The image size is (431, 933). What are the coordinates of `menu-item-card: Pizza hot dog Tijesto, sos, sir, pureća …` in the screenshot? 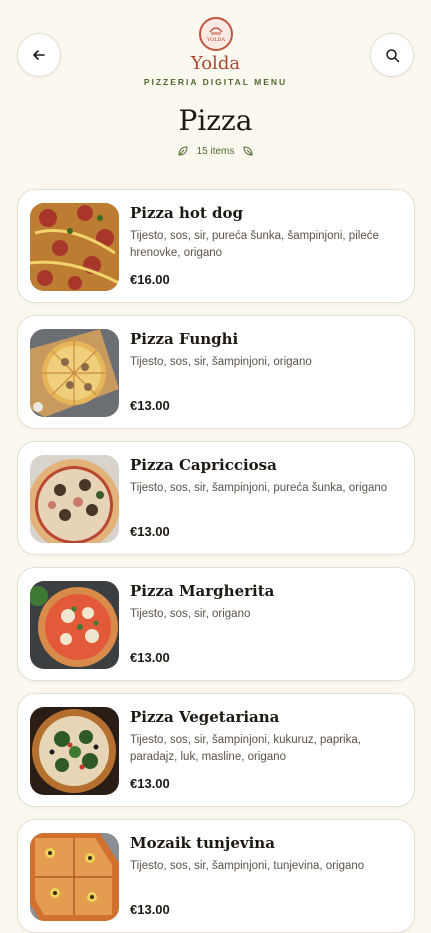 It's located at (216, 246).